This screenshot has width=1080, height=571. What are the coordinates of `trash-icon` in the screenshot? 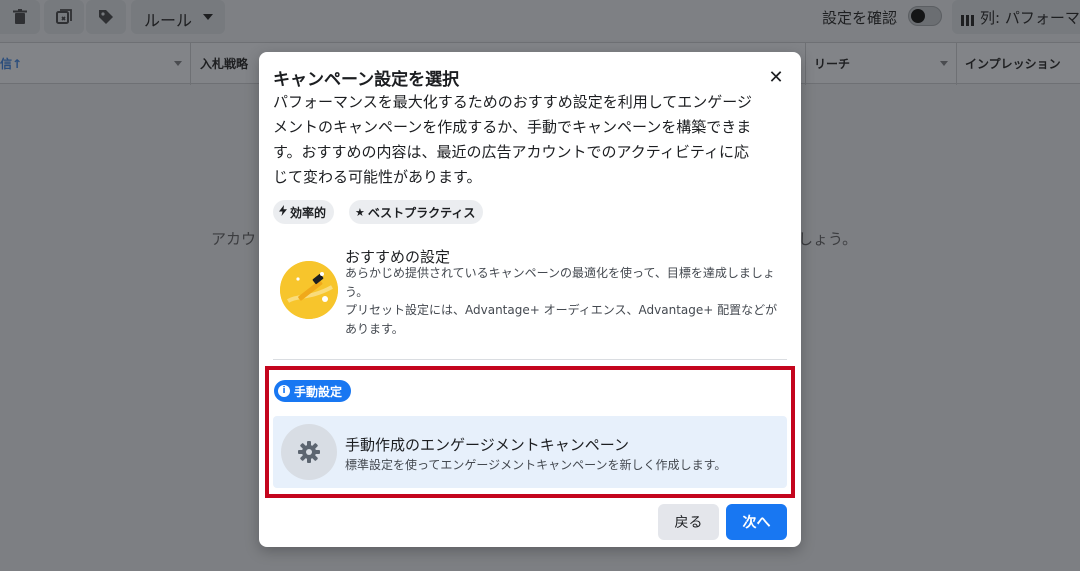 It's located at (20, 17).